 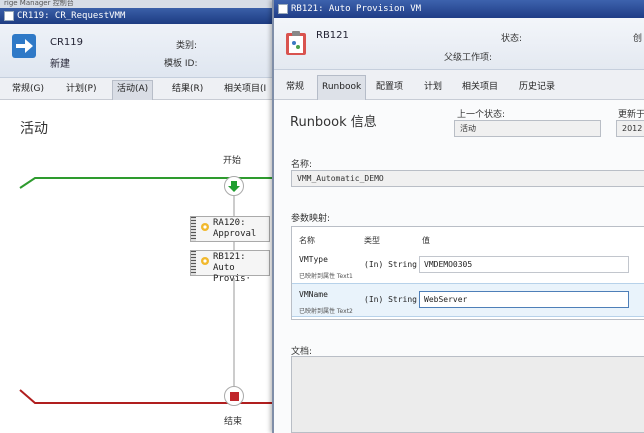 I want to click on previous-status-label: 上一个状态:, so click(x=481, y=115).